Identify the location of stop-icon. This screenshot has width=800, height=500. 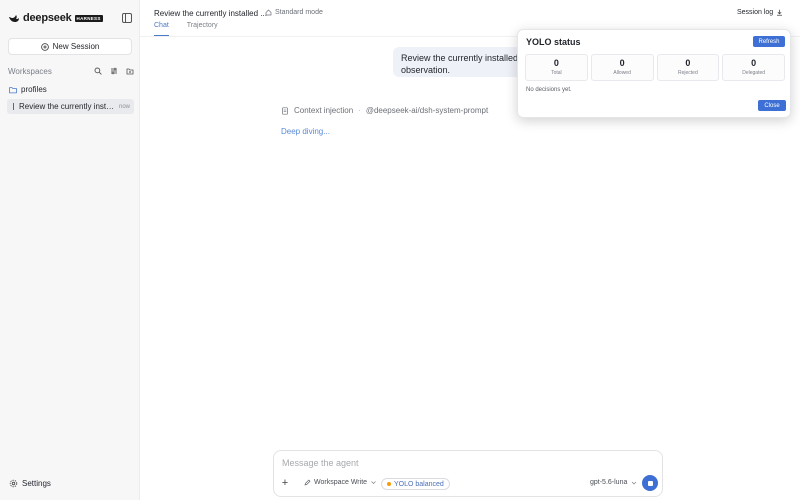
(650, 483).